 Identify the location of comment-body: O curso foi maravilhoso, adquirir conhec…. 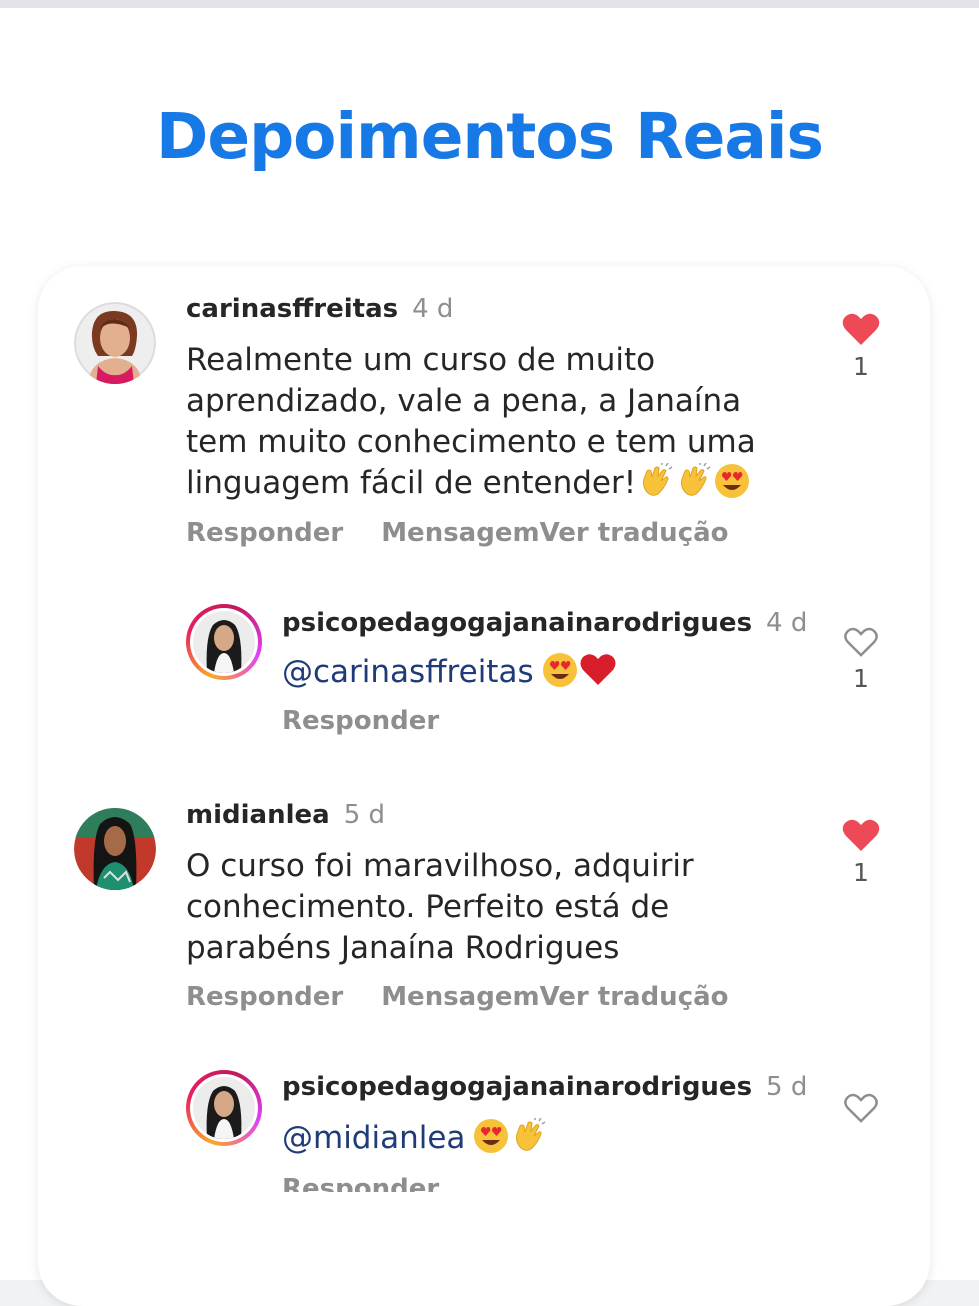
(440, 907).